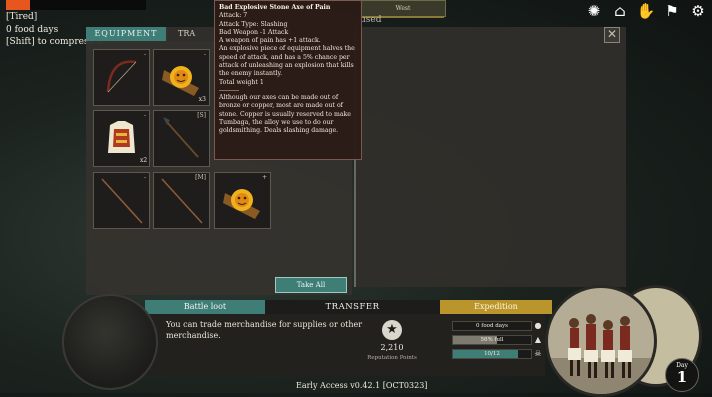  Describe the element at coordinates (594, 11) in the screenshot. I see `tribe-icon: ✺` at that location.